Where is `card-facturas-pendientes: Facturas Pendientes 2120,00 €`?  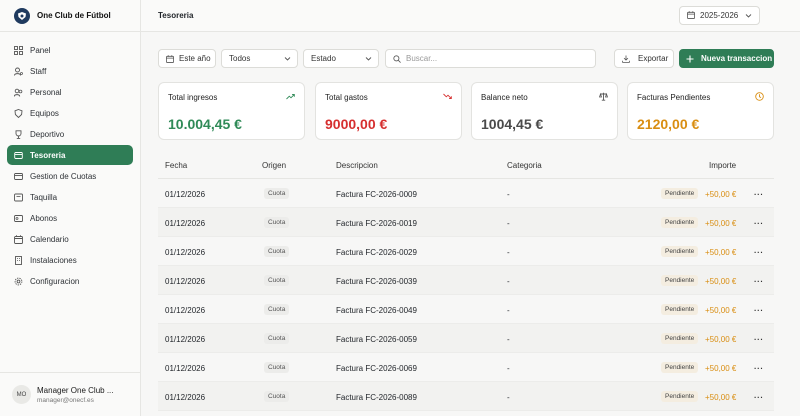 card-facturas-pendientes: Facturas Pendientes 2120,00 € is located at coordinates (700, 111).